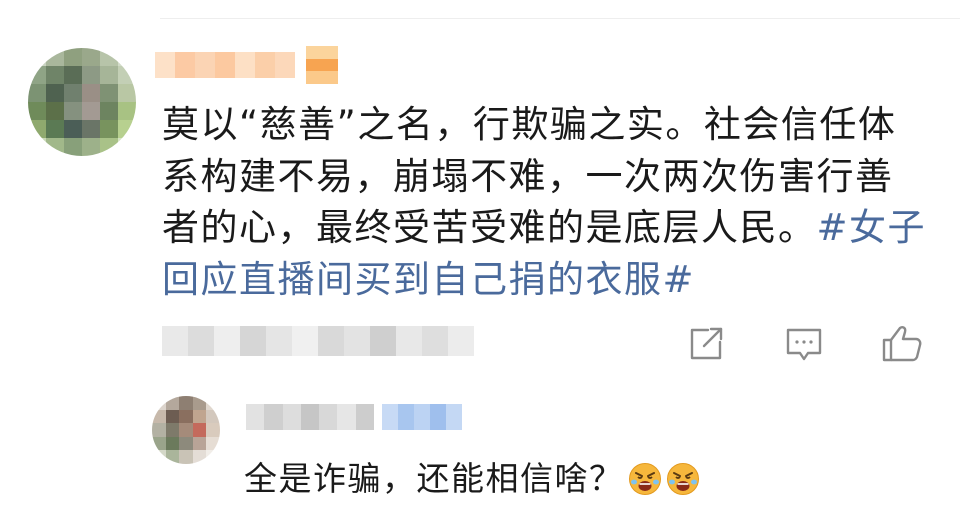 The height and width of the screenshot is (532, 960). I want to click on reply-badge, so click(422, 417).